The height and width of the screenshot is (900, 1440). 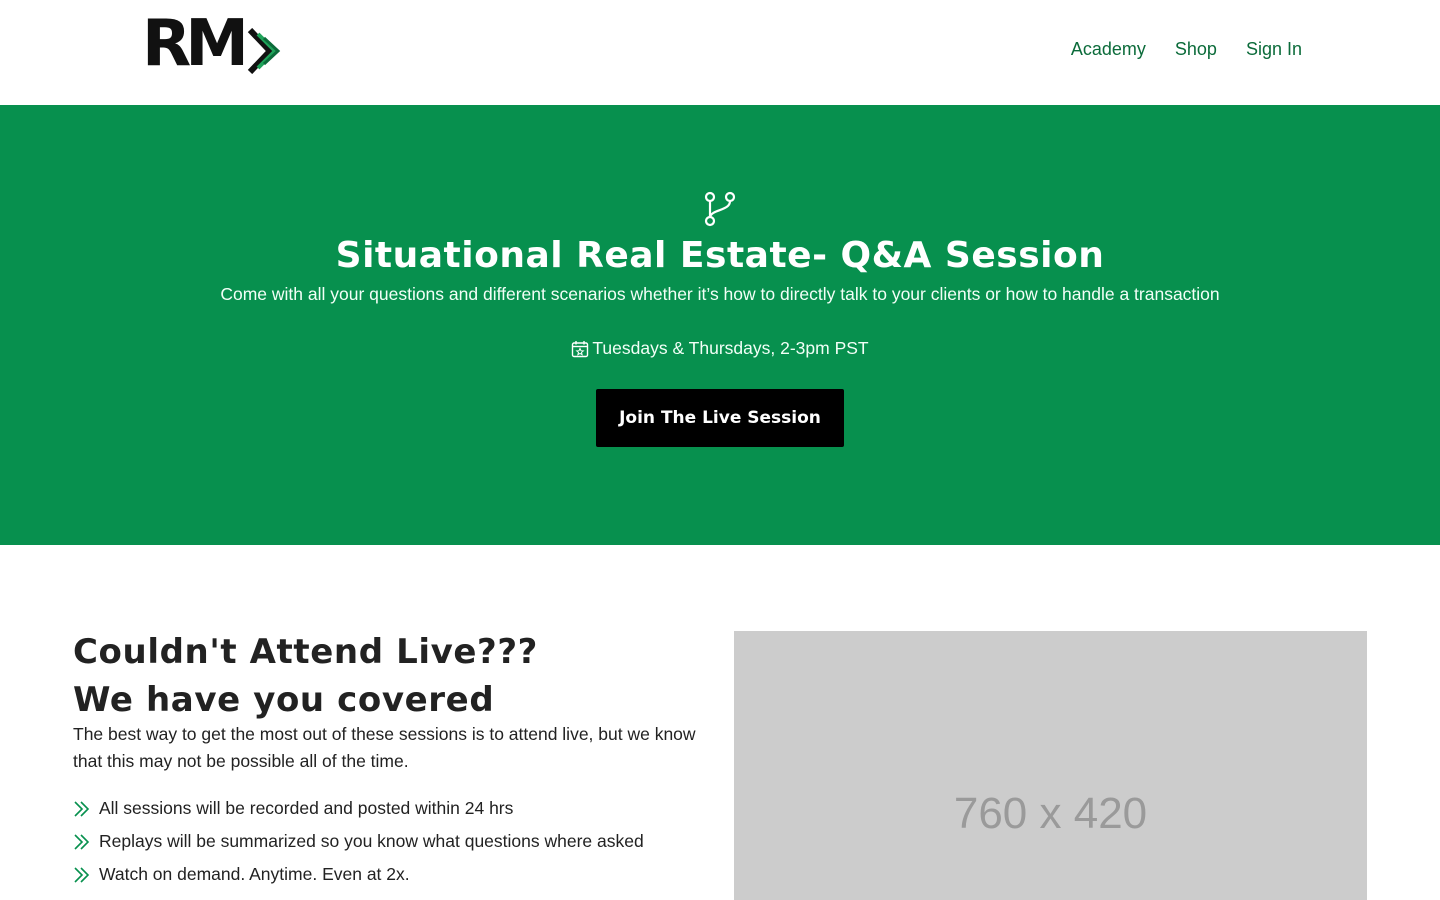 What do you see at coordinates (195, 44) in the screenshot?
I see `logo-text: RM` at bounding box center [195, 44].